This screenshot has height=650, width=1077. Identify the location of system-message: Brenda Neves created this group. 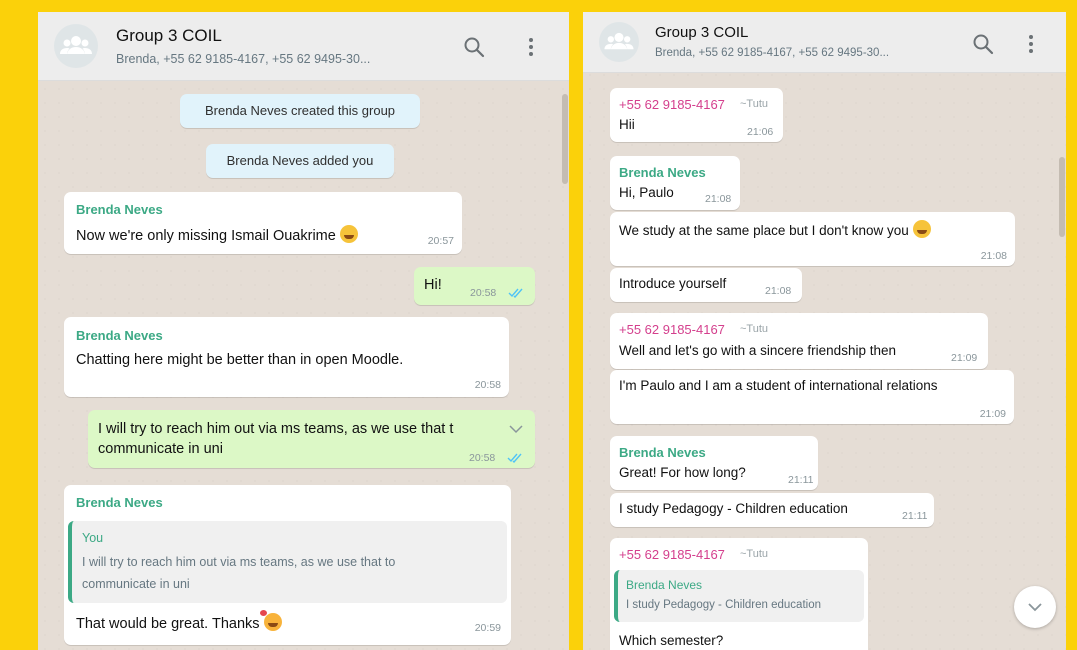
(300, 111).